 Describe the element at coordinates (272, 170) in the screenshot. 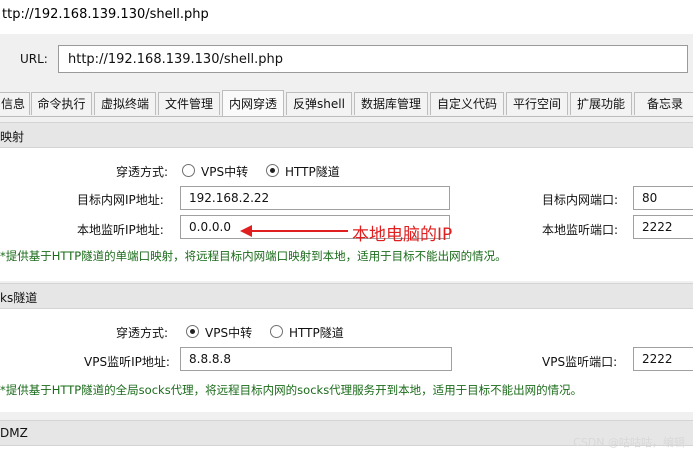

I see `pm-radio-http` at that location.